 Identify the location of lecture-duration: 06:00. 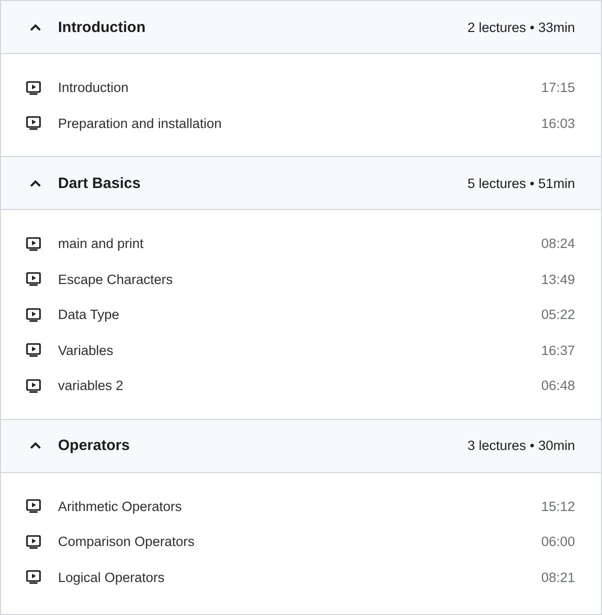
(558, 542).